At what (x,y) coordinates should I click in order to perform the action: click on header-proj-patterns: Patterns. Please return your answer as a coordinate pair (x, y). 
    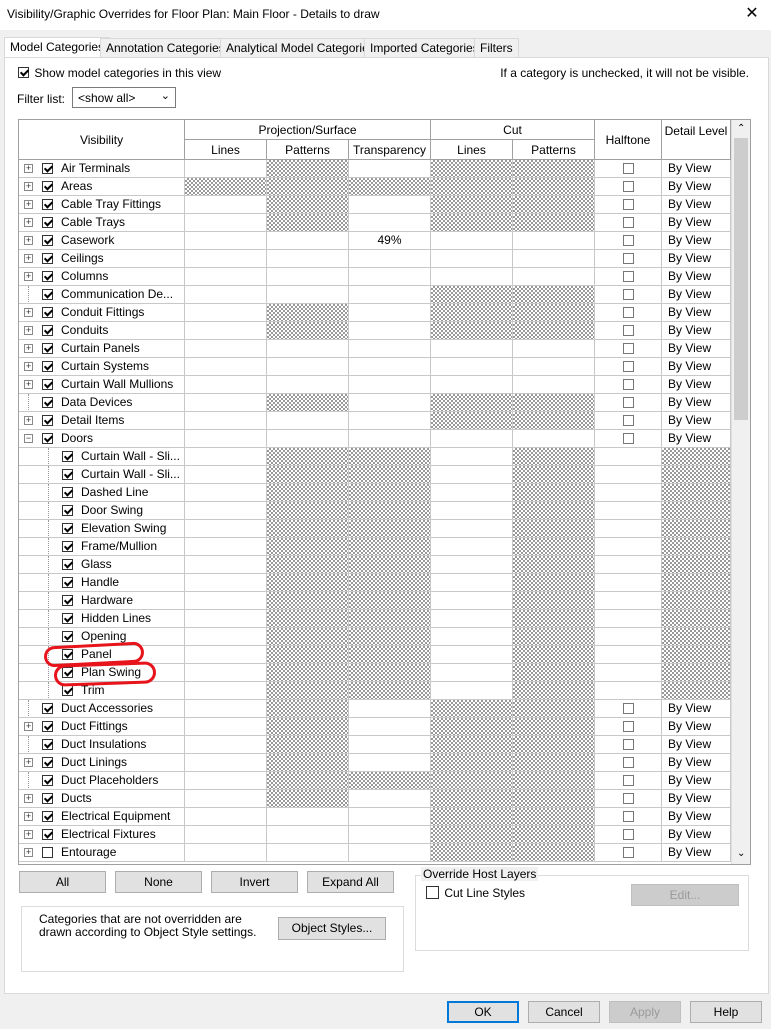
    Looking at the image, I should click on (308, 150).